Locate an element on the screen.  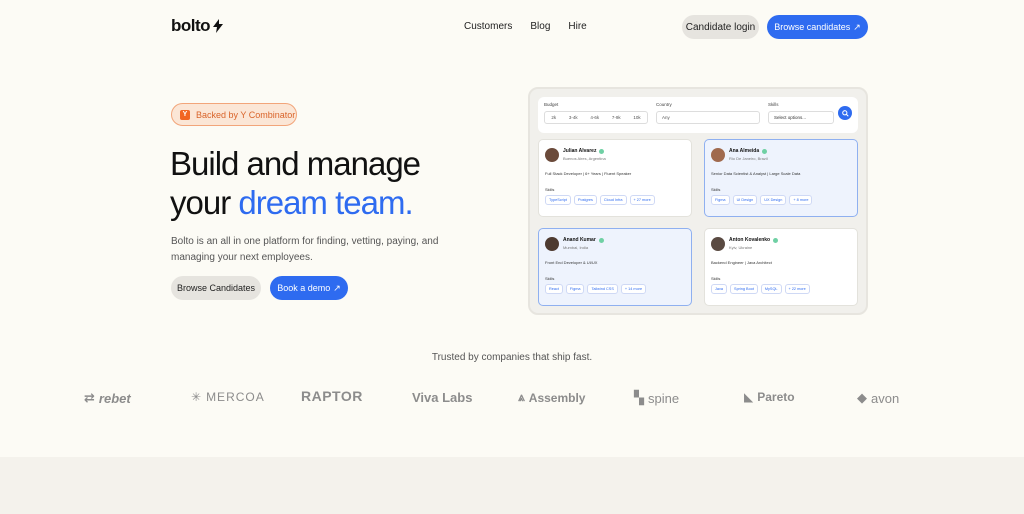
book-demo-button: Book a demo ↗ is located at coordinates (309, 288).